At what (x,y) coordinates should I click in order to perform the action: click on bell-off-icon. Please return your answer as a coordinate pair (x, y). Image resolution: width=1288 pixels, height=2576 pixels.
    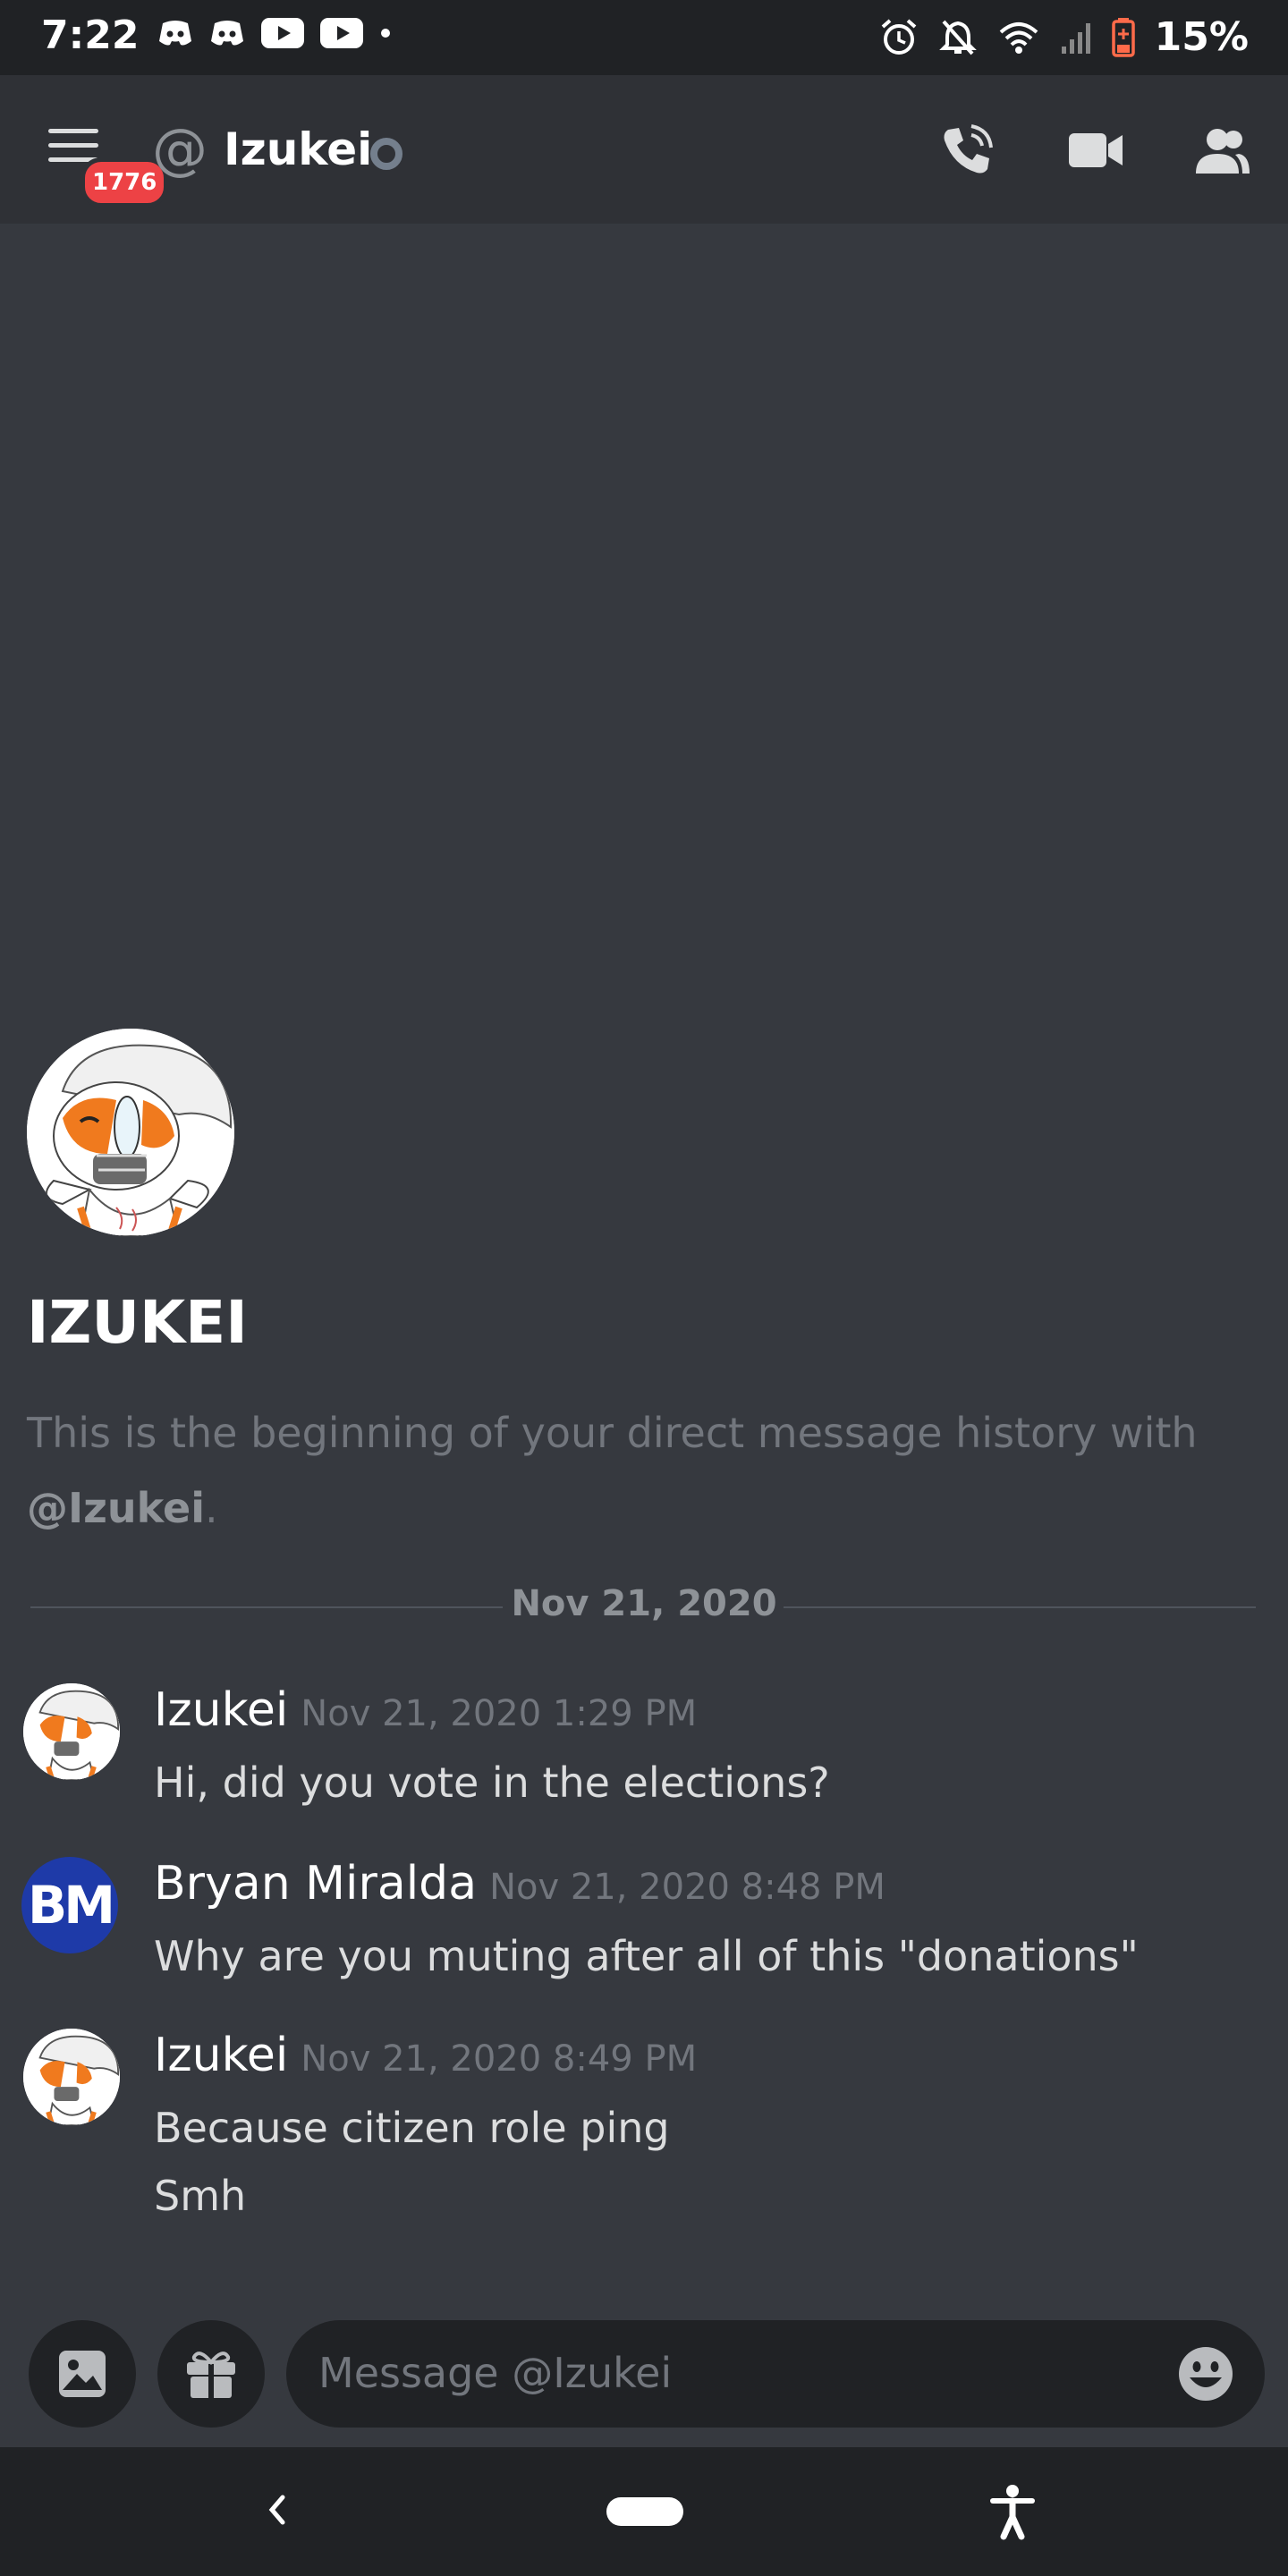
    Looking at the image, I should click on (957, 37).